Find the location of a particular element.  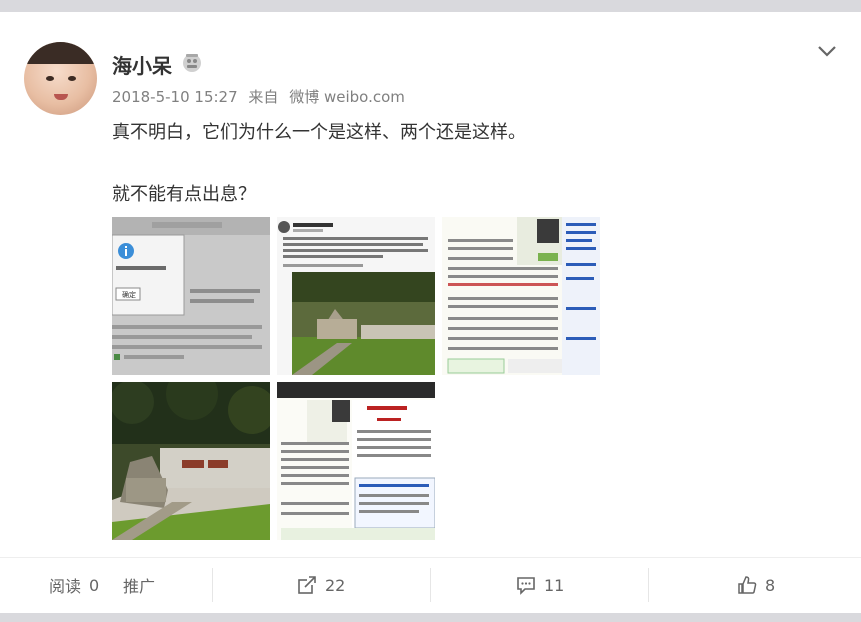

read-label: 阅读 is located at coordinates (65, 586).